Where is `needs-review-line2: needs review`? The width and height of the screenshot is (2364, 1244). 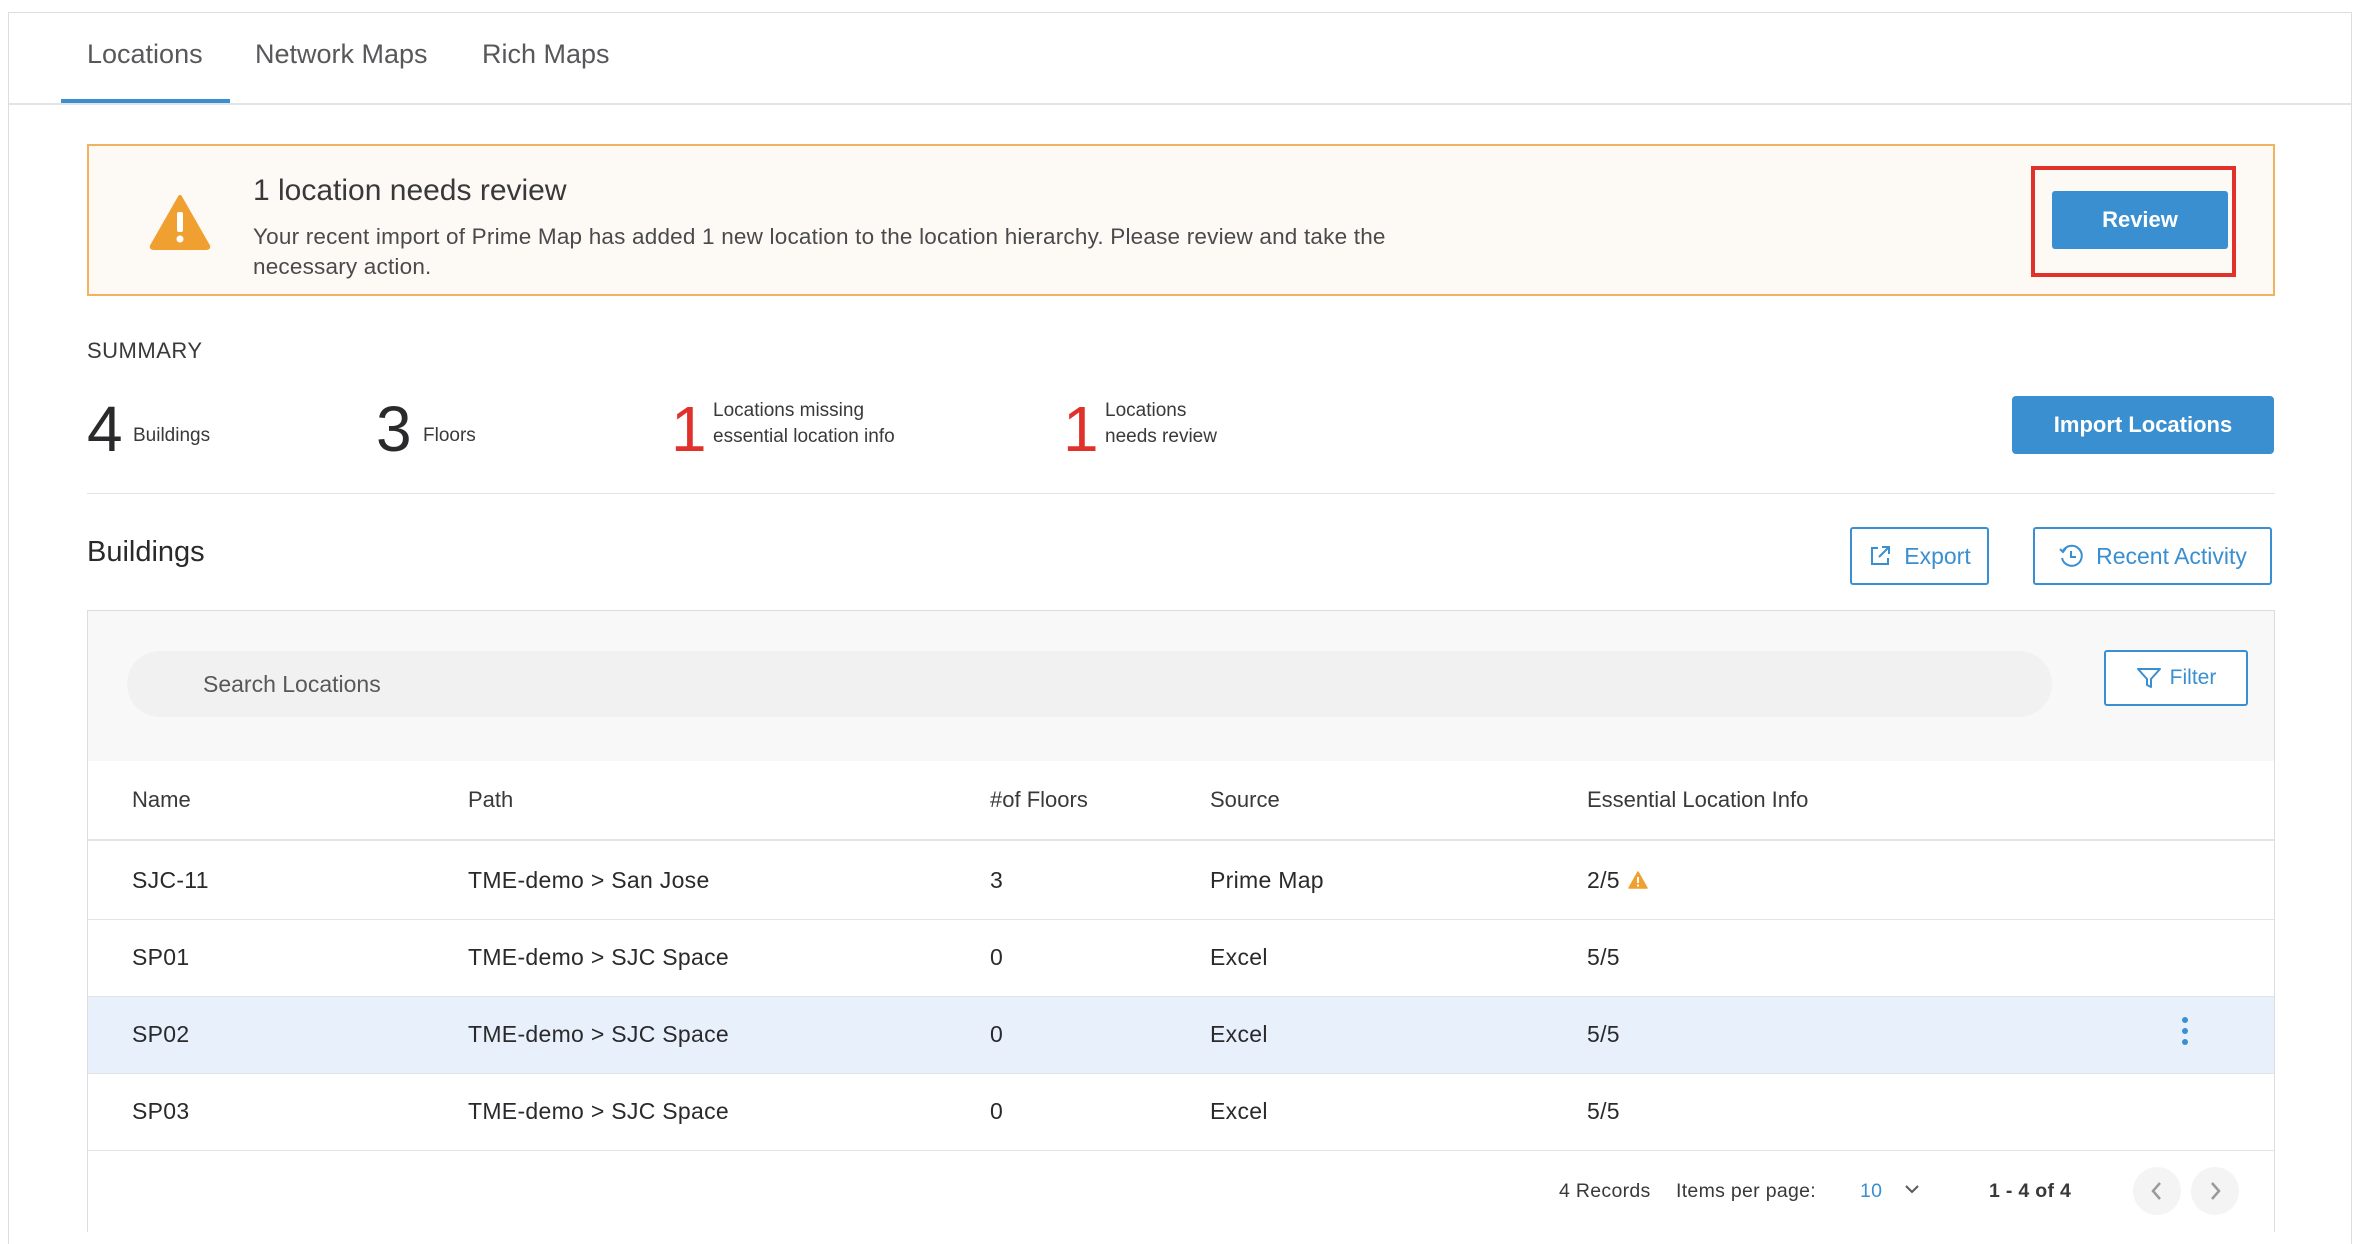
needs-review-line2: needs review is located at coordinates (1161, 436).